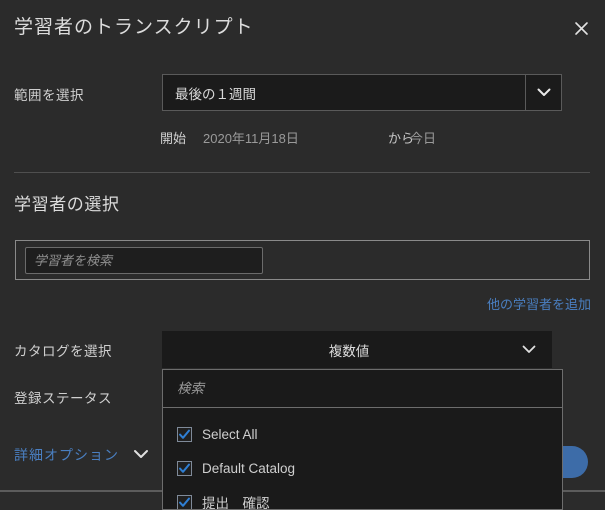 The image size is (605, 510). Describe the element at coordinates (362, 434) in the screenshot. I see `list-item: Select All` at that location.